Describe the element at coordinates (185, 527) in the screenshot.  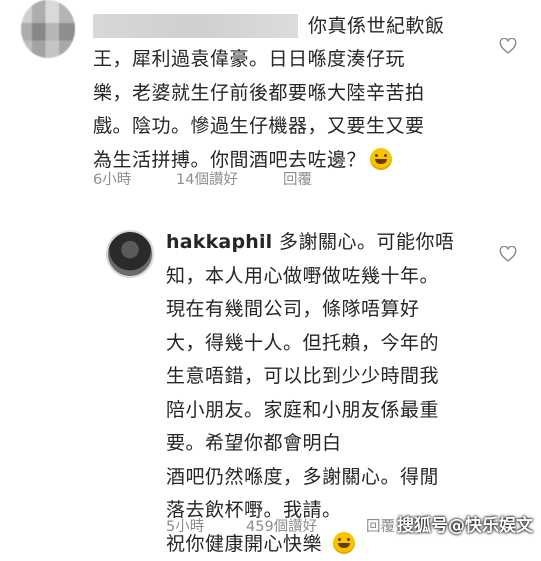
I see `comment-time: 5小時` at that location.